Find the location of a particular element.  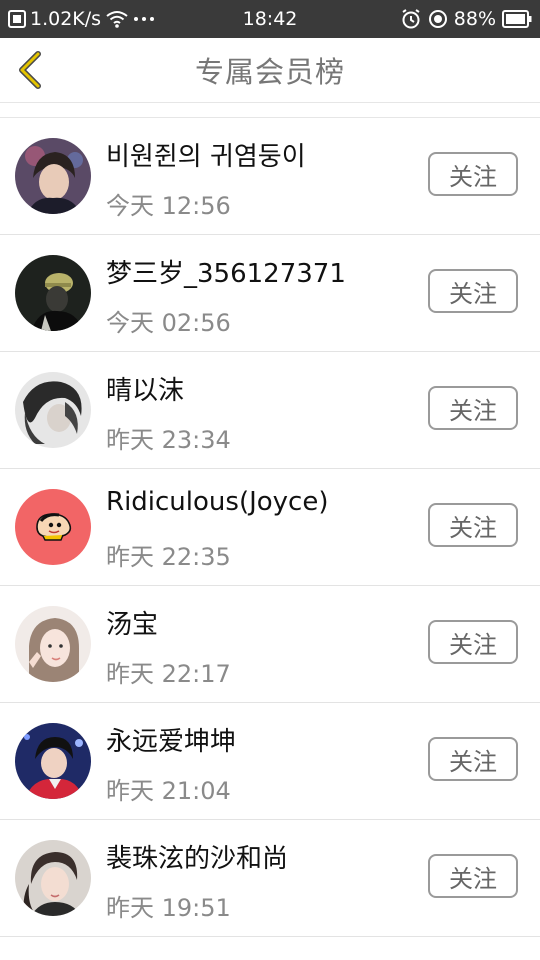

status-bar: 1.02K/s 18:42 88% is located at coordinates (270, 19).